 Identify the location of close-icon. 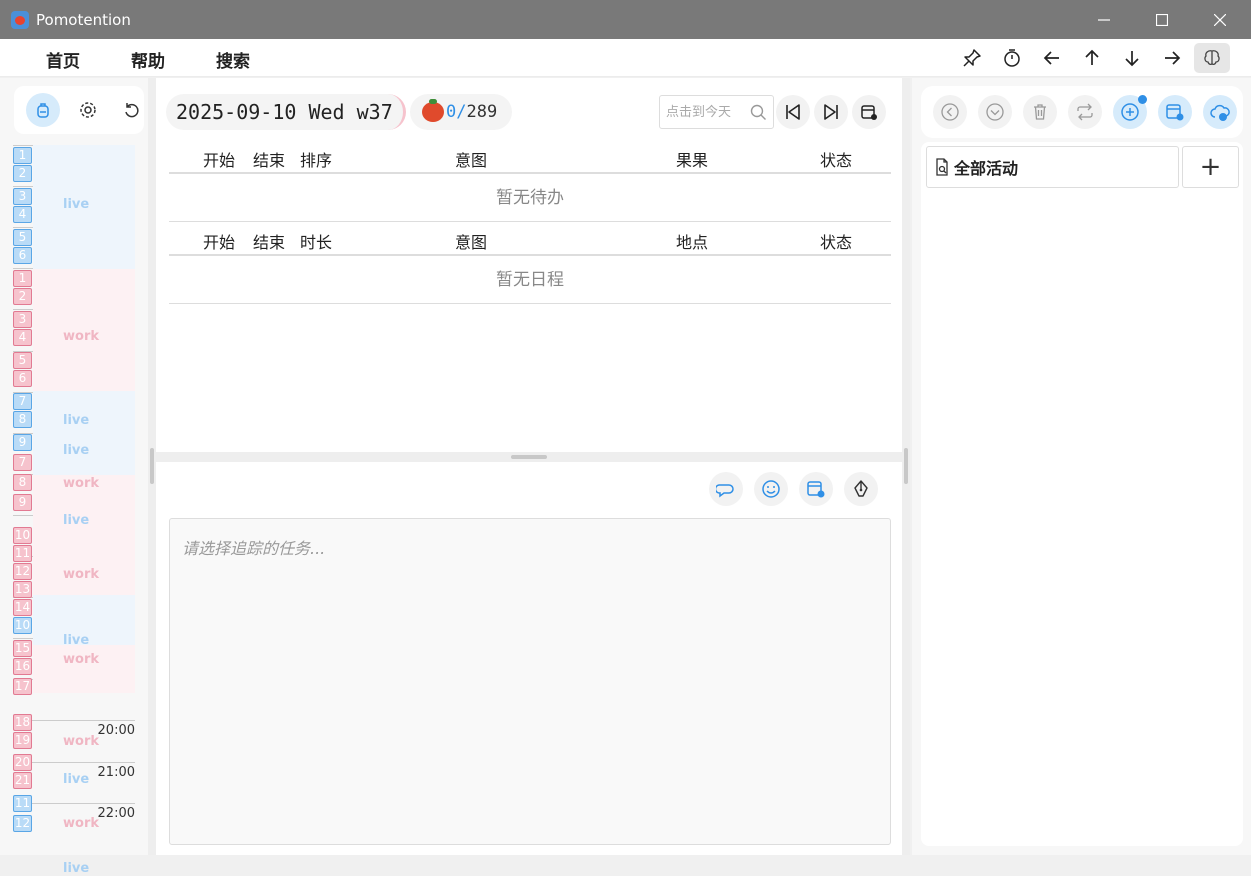
(1220, 19).